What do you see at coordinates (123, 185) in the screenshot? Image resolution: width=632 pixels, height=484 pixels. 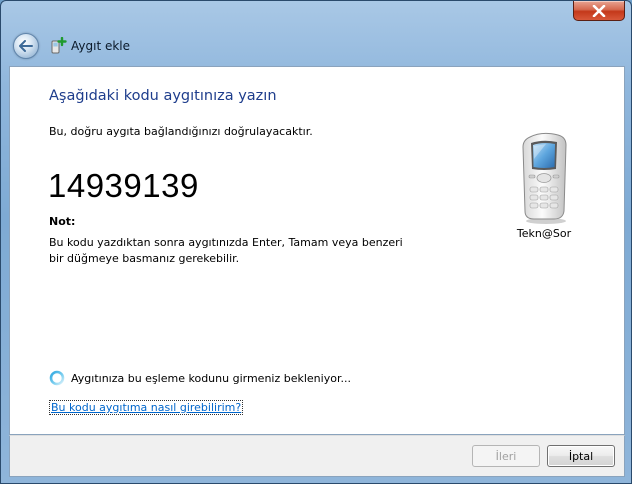 I see `pairing-code: 14939139` at bounding box center [123, 185].